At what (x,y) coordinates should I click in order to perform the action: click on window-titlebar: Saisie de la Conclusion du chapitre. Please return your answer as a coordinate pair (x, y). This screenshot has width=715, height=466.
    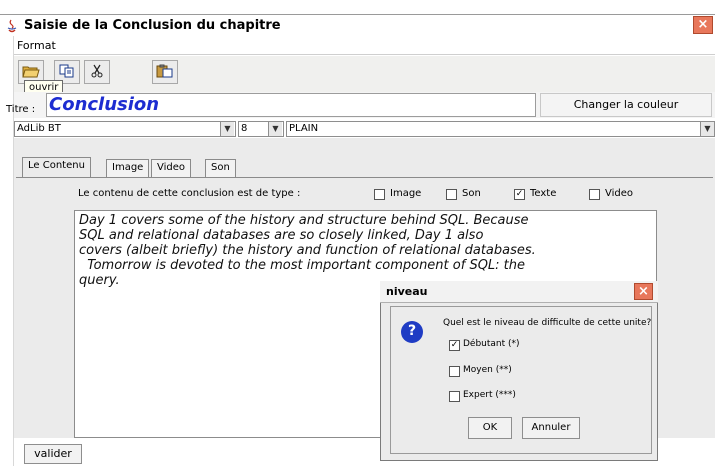
    Looking at the image, I should click on (357, 25).